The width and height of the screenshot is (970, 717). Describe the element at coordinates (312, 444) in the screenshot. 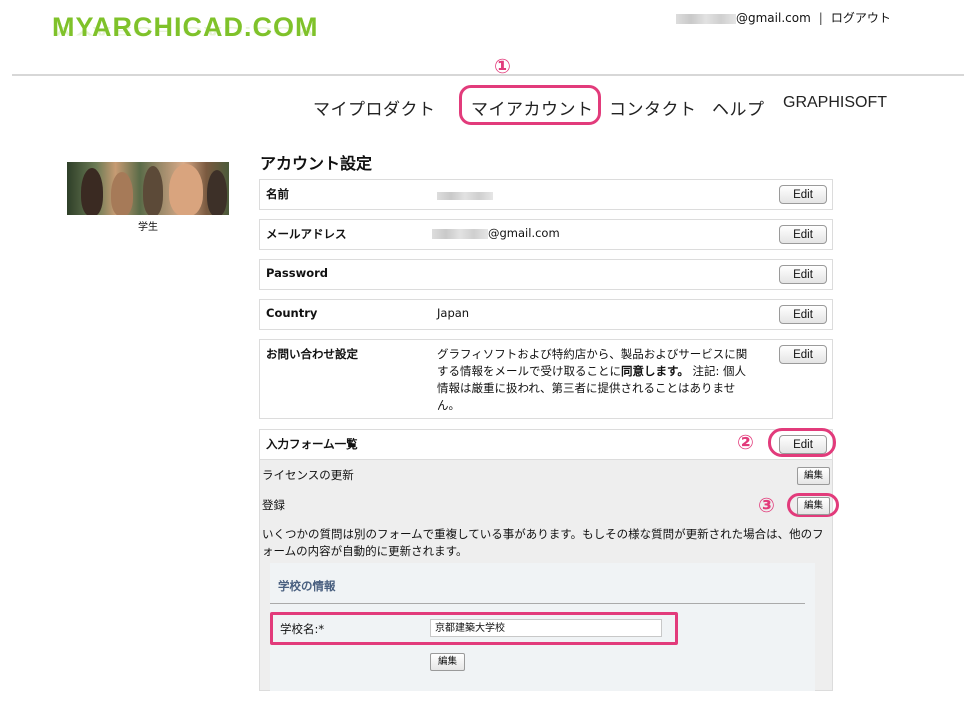

I see `forms-title: 入力フォーム一覧` at that location.